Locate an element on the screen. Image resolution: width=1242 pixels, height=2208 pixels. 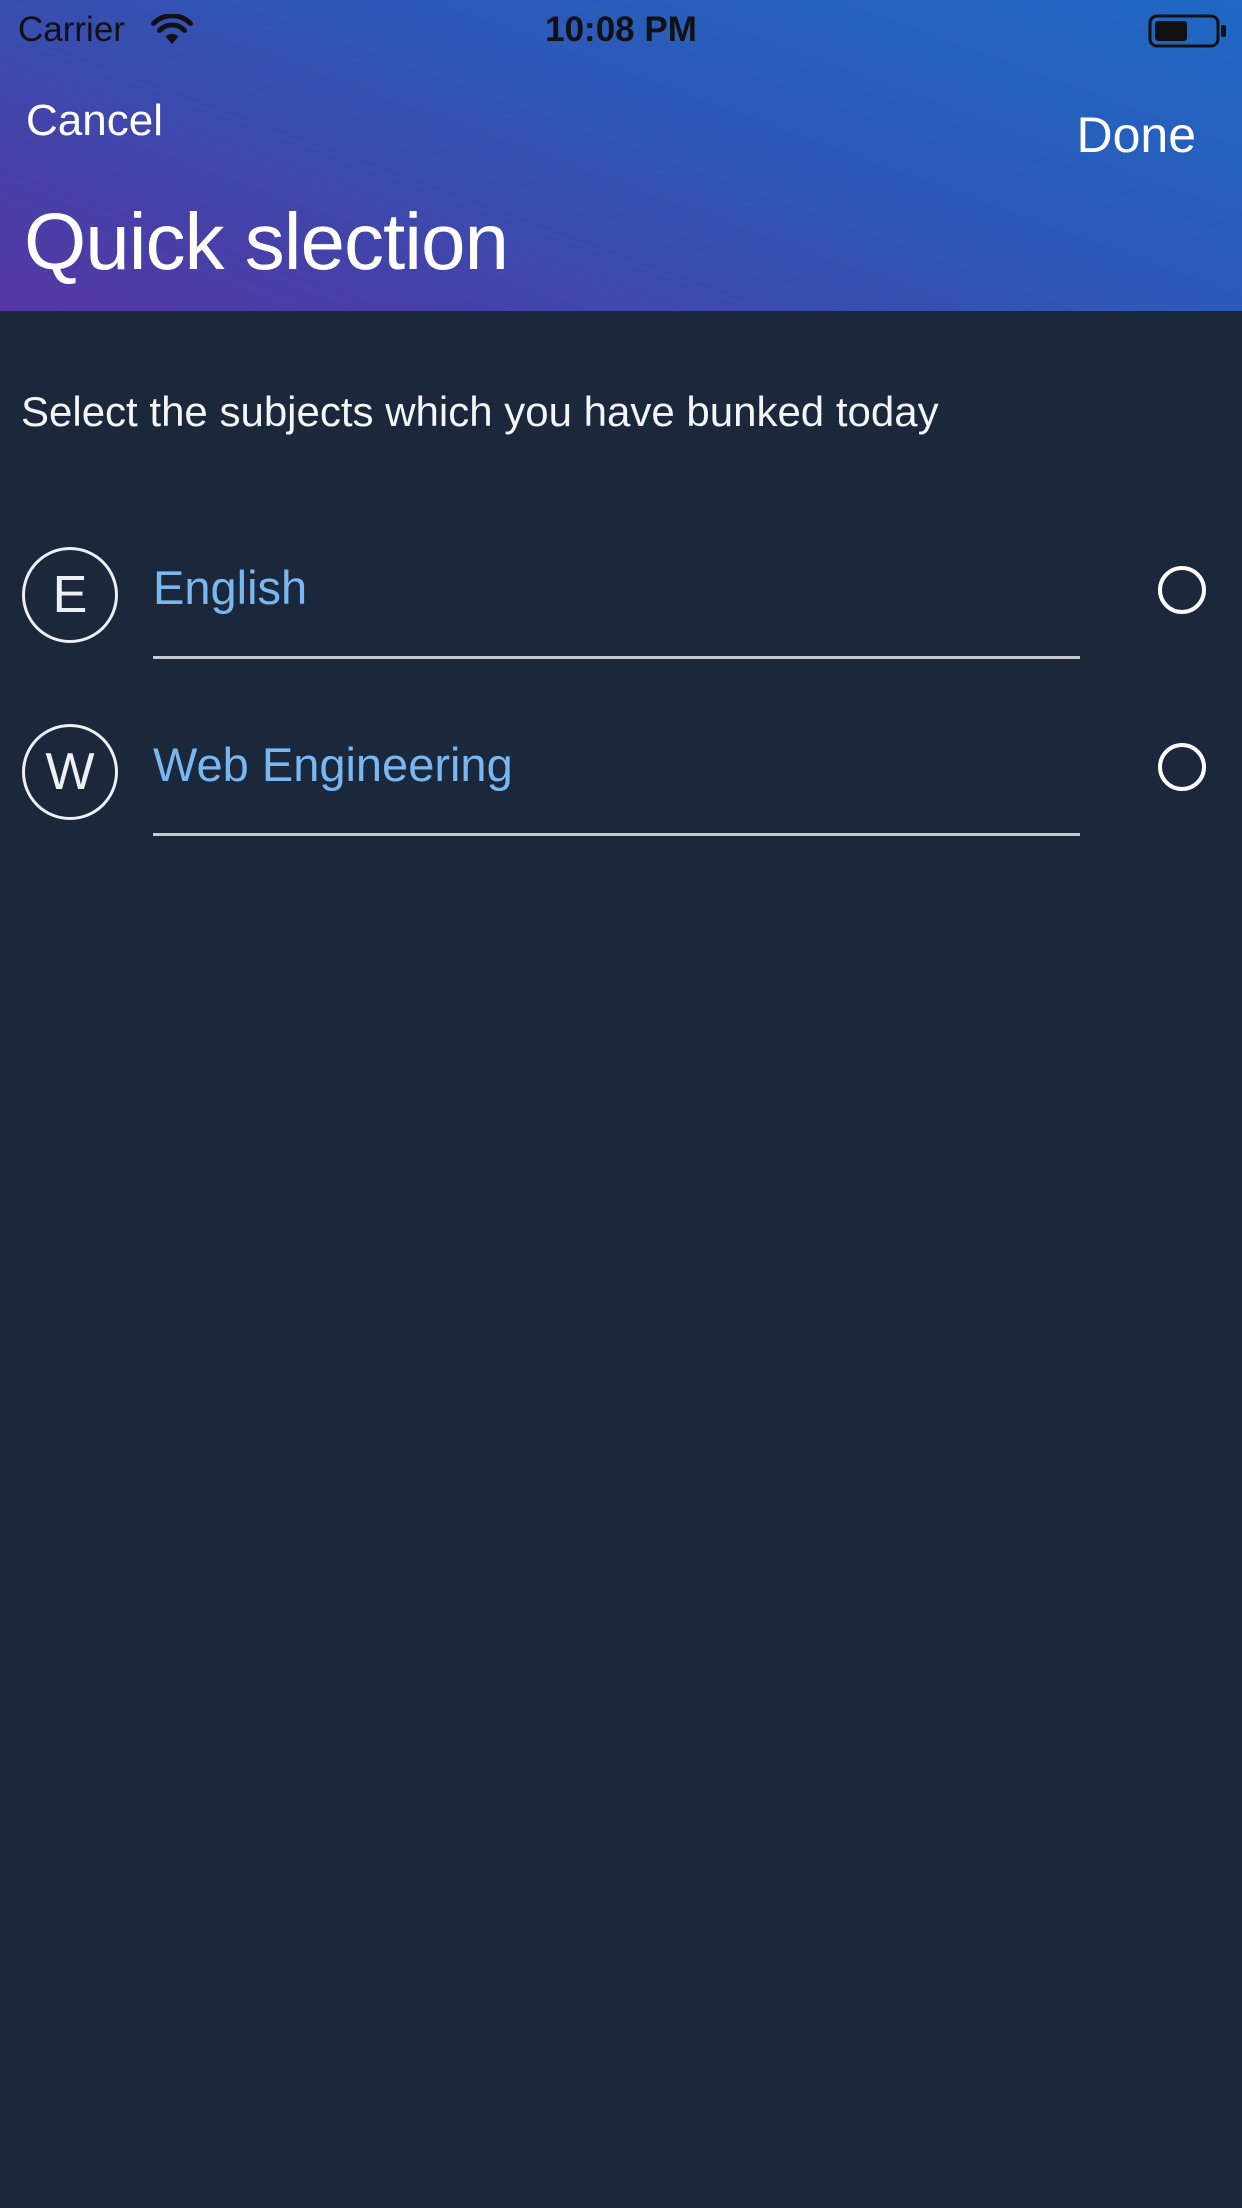
subject-name: English is located at coordinates (230, 587).